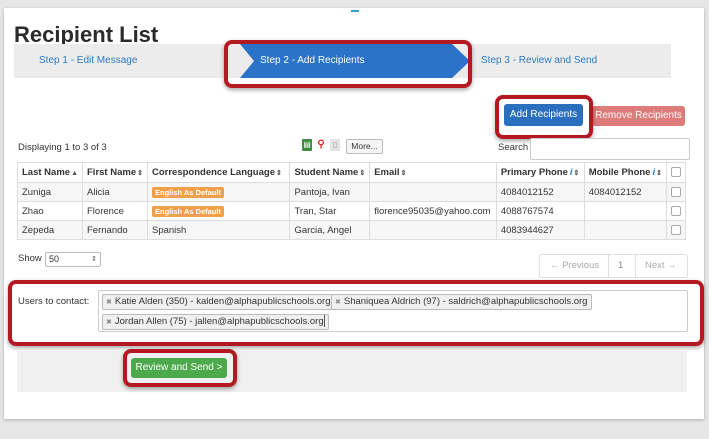 The height and width of the screenshot is (439, 709). Describe the element at coordinates (625, 192) in the screenshot. I see `cell-mobile-phone: 4084012152` at that location.